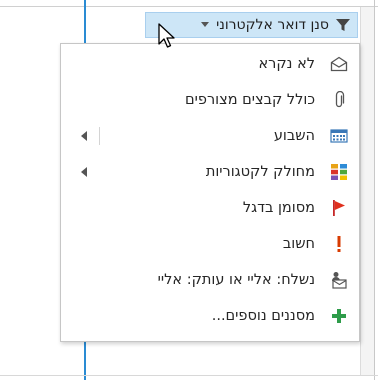  What do you see at coordinates (210, 136) in the screenshot?
I see `menu-item-this-week: השבוע` at bounding box center [210, 136].